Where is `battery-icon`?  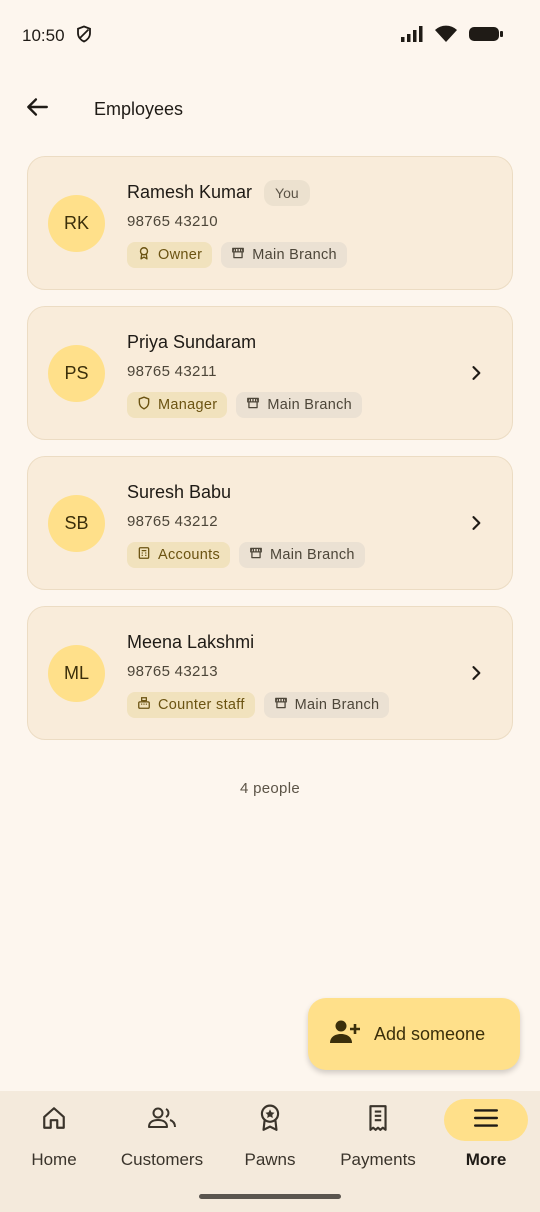 battery-icon is located at coordinates (486, 36).